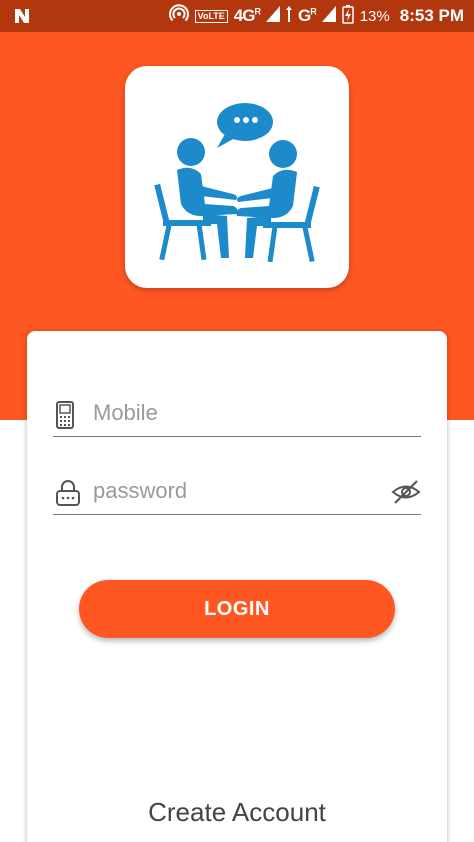 Image resolution: width=474 pixels, height=842 pixels. Describe the element at coordinates (431, 15) in the screenshot. I see `clock: 8:53 PM` at that location.